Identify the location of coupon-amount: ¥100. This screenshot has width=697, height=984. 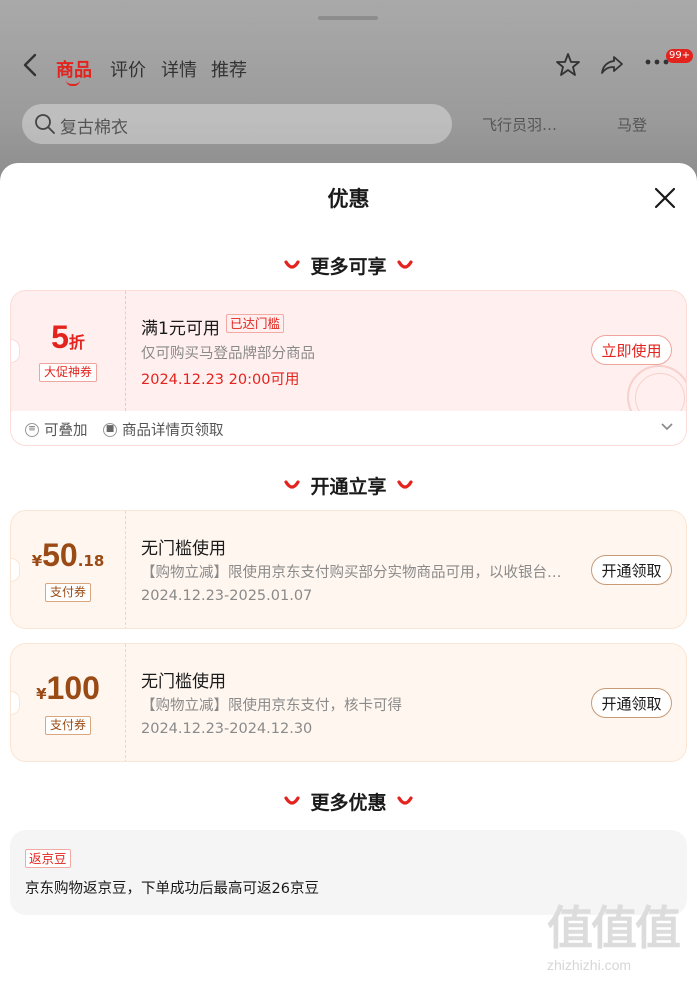
(68, 688).